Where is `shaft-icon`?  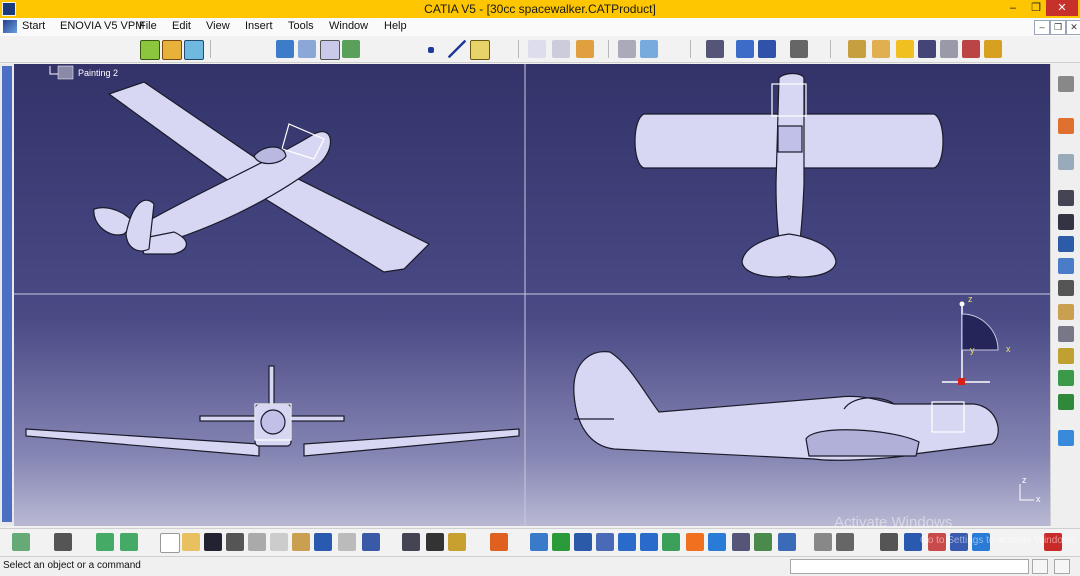
shaft-icon is located at coordinates (1066, 244).